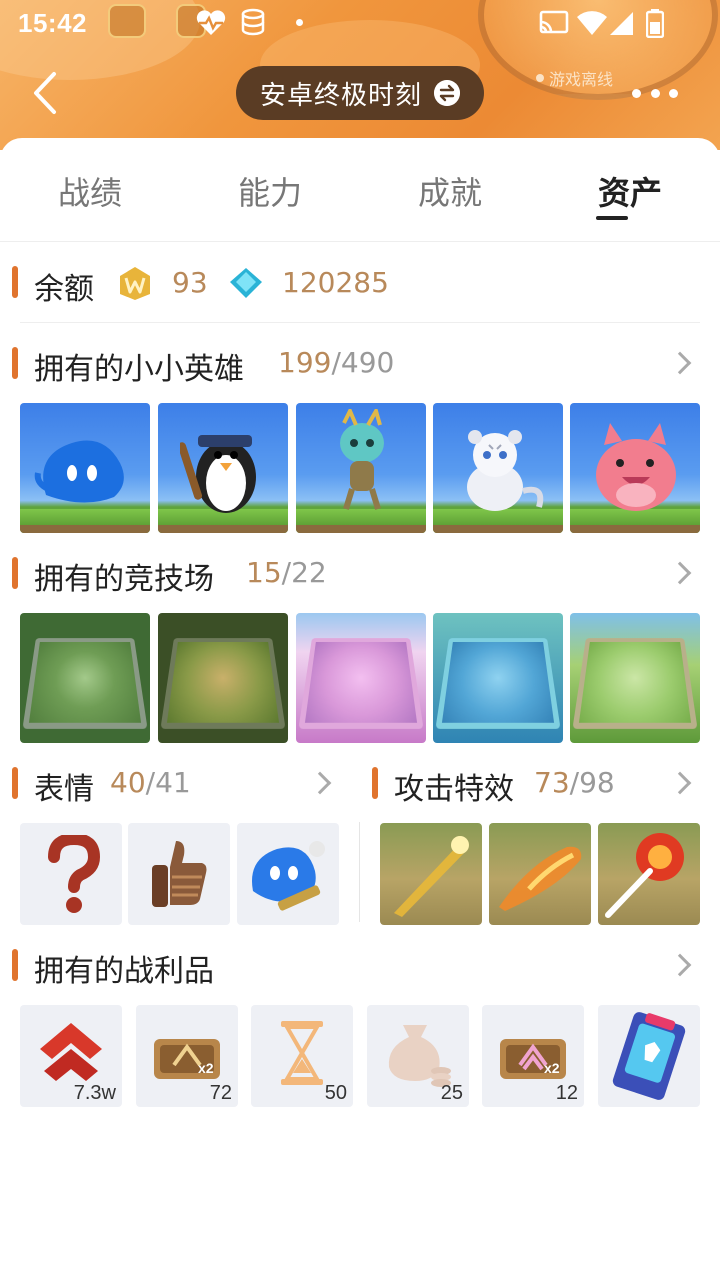  I want to click on loot-count: 25, so click(451, 1093).